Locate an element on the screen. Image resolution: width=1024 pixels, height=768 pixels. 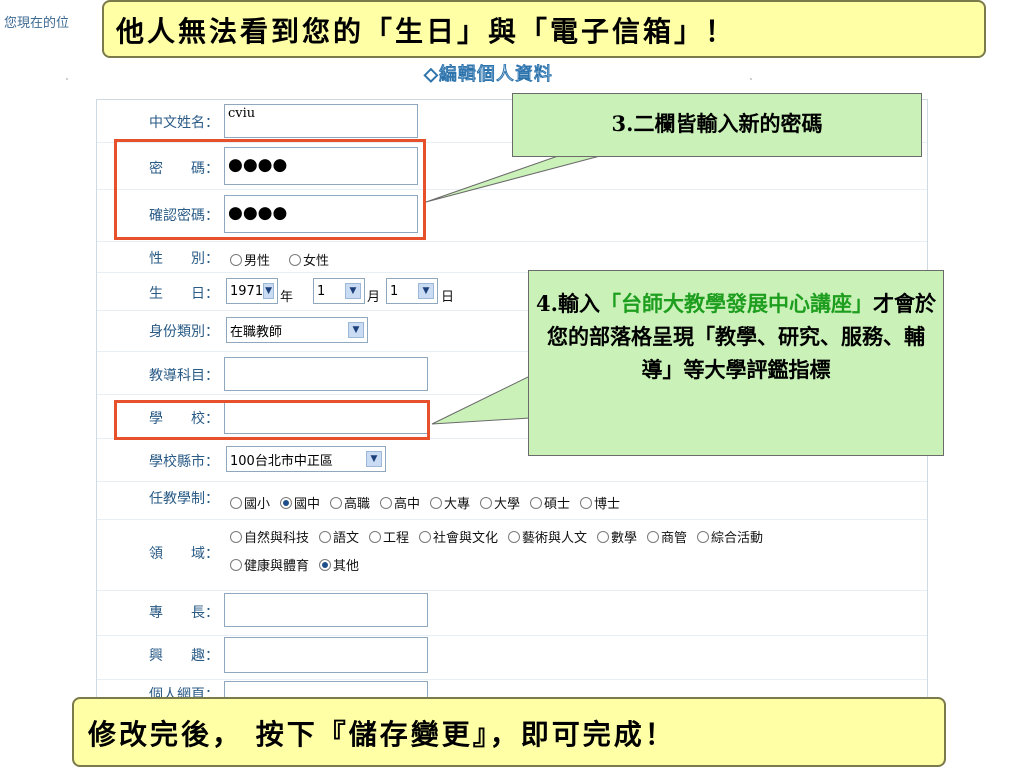
birthday-label: 生 日： is located at coordinates (184, 294).